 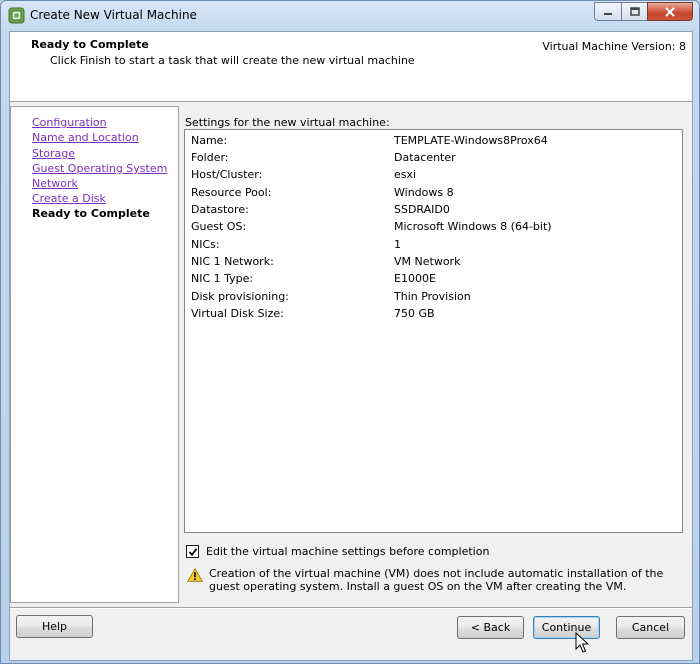 What do you see at coordinates (473, 226) in the screenshot?
I see `setting-value: Microsoft Windows 8 (64-bit)` at bounding box center [473, 226].